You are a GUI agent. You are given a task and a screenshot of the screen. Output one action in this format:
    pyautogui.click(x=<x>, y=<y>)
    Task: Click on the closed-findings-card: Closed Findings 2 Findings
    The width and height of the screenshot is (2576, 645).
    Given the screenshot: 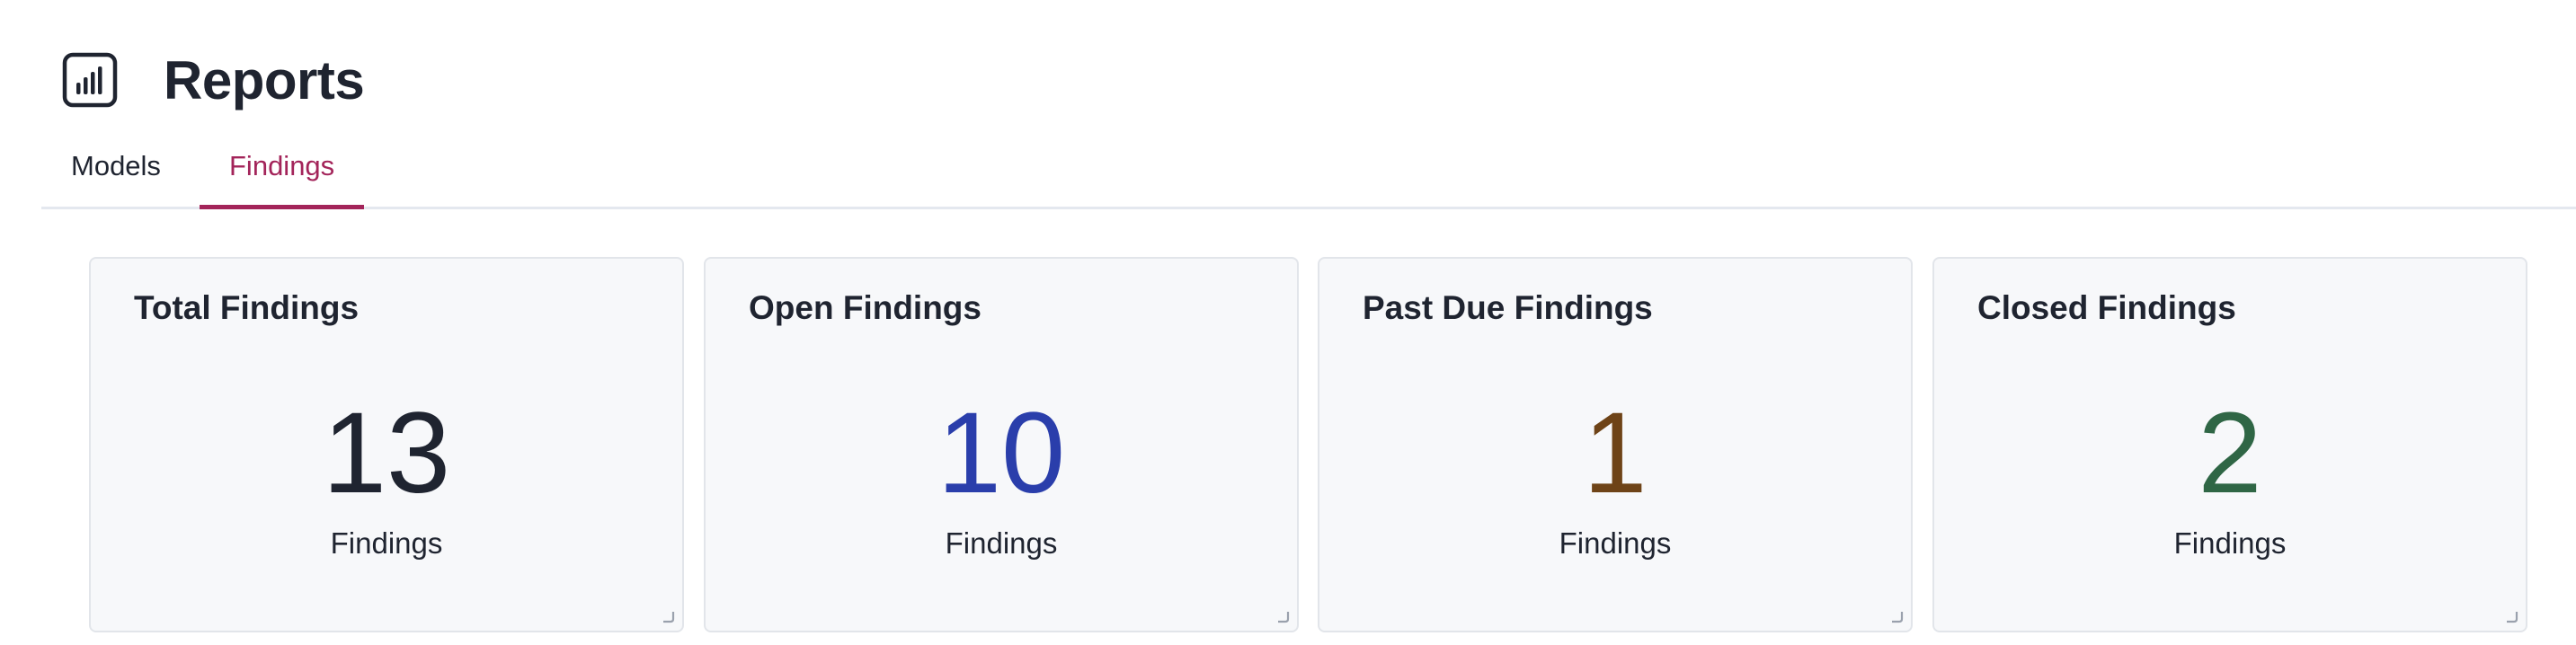 What is the action you would take?
    pyautogui.click(x=2229, y=444)
    